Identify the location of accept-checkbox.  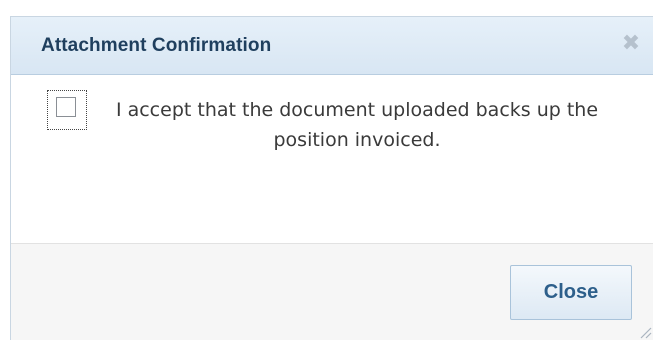
(66, 107).